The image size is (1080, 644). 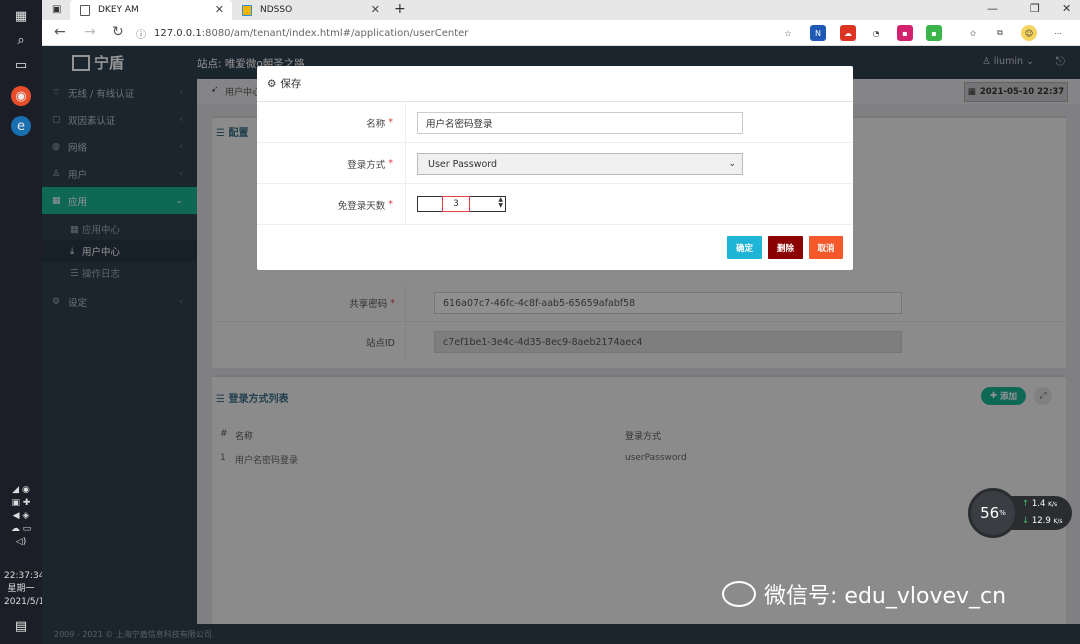 What do you see at coordinates (973, 33) in the screenshot?
I see `collections-icon: ✩` at bounding box center [973, 33].